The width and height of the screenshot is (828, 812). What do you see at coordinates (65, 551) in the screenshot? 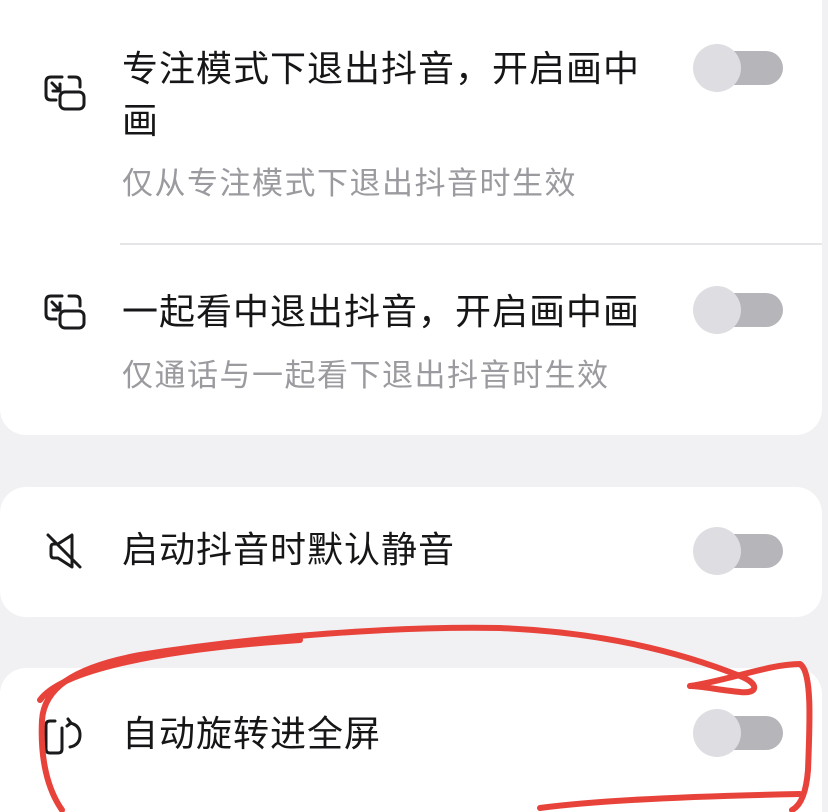
I see `mute-icon` at bounding box center [65, 551].